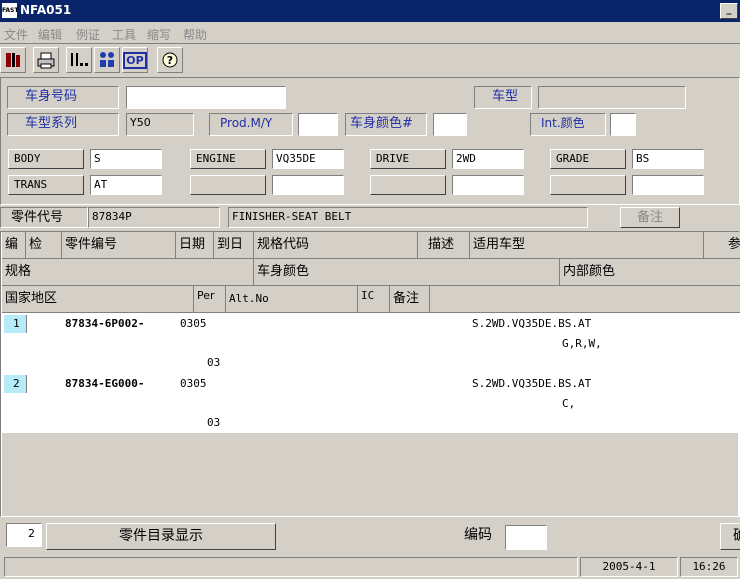 The image size is (740, 579). I want to click on col-header-remark: 备注, so click(410, 299).